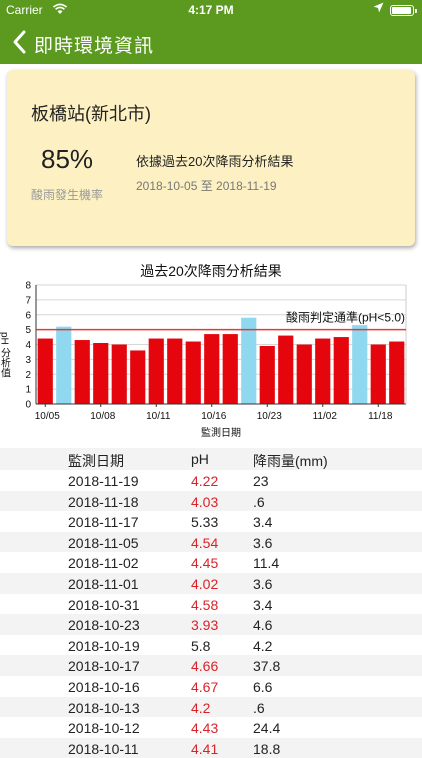  I want to click on table-row: 2018-10-17 4.66 37.8, so click(211, 665).